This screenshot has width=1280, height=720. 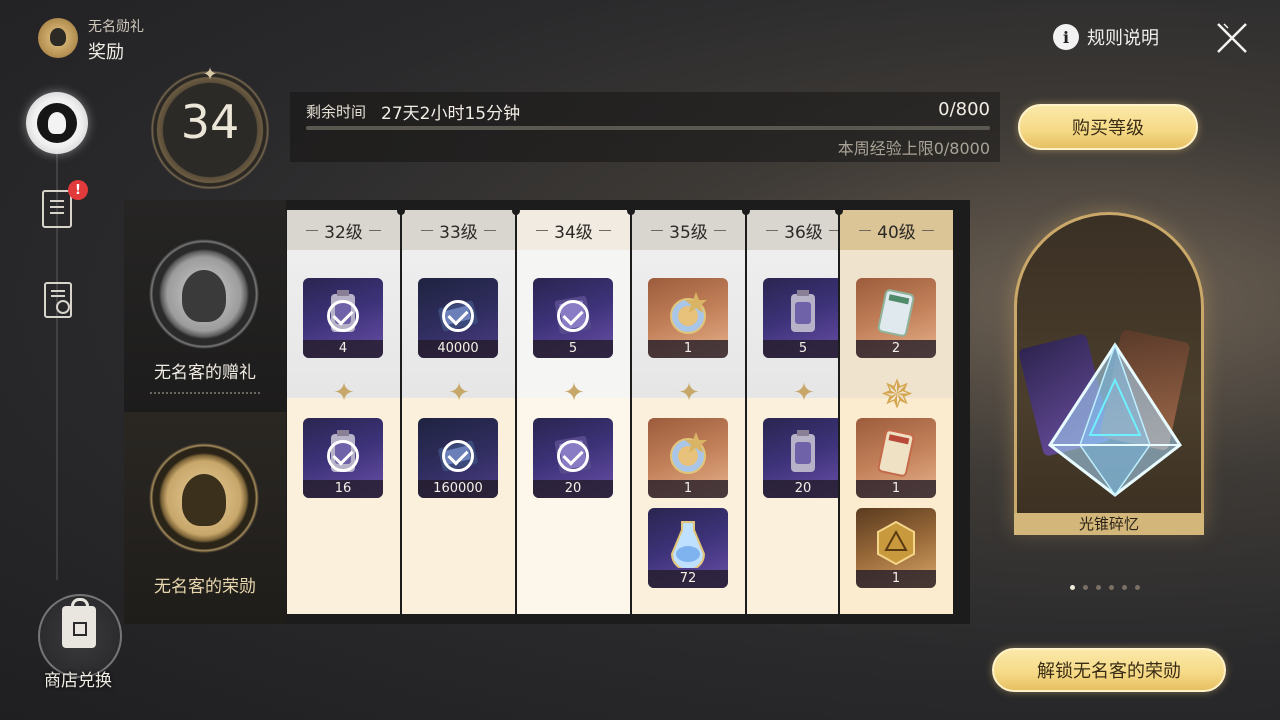 I want to click on buy-level-button: 购买等级, so click(x=1108, y=127).